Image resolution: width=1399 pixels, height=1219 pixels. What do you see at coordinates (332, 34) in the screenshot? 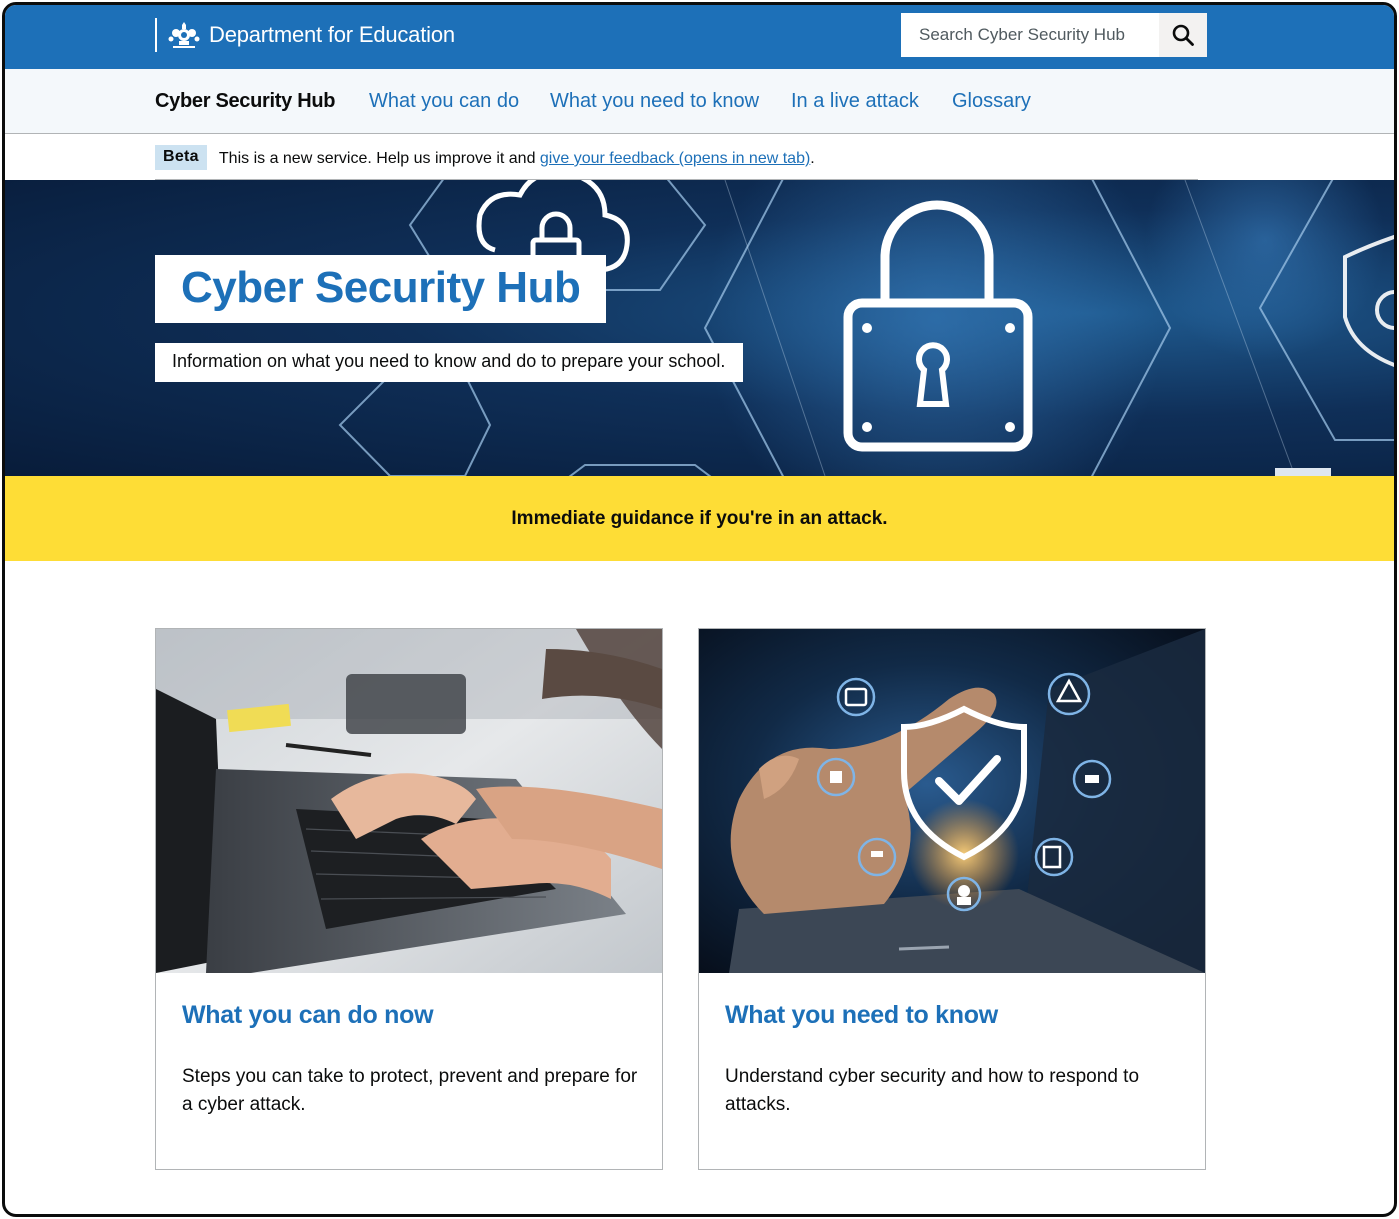
I see `org-name: Department for Education` at bounding box center [332, 34].